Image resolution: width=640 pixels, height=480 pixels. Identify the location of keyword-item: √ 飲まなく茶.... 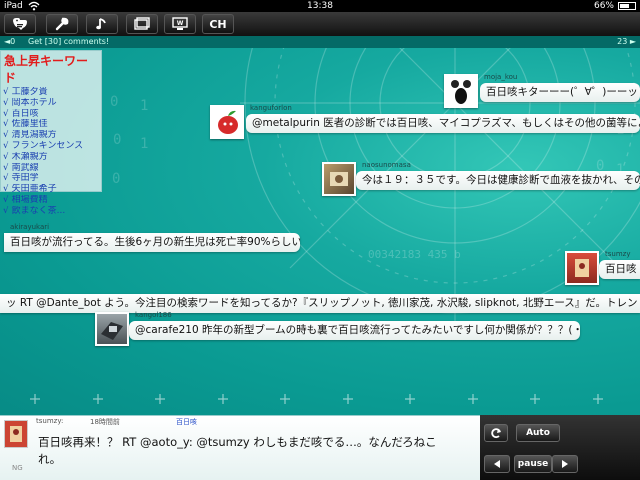
(52, 211).